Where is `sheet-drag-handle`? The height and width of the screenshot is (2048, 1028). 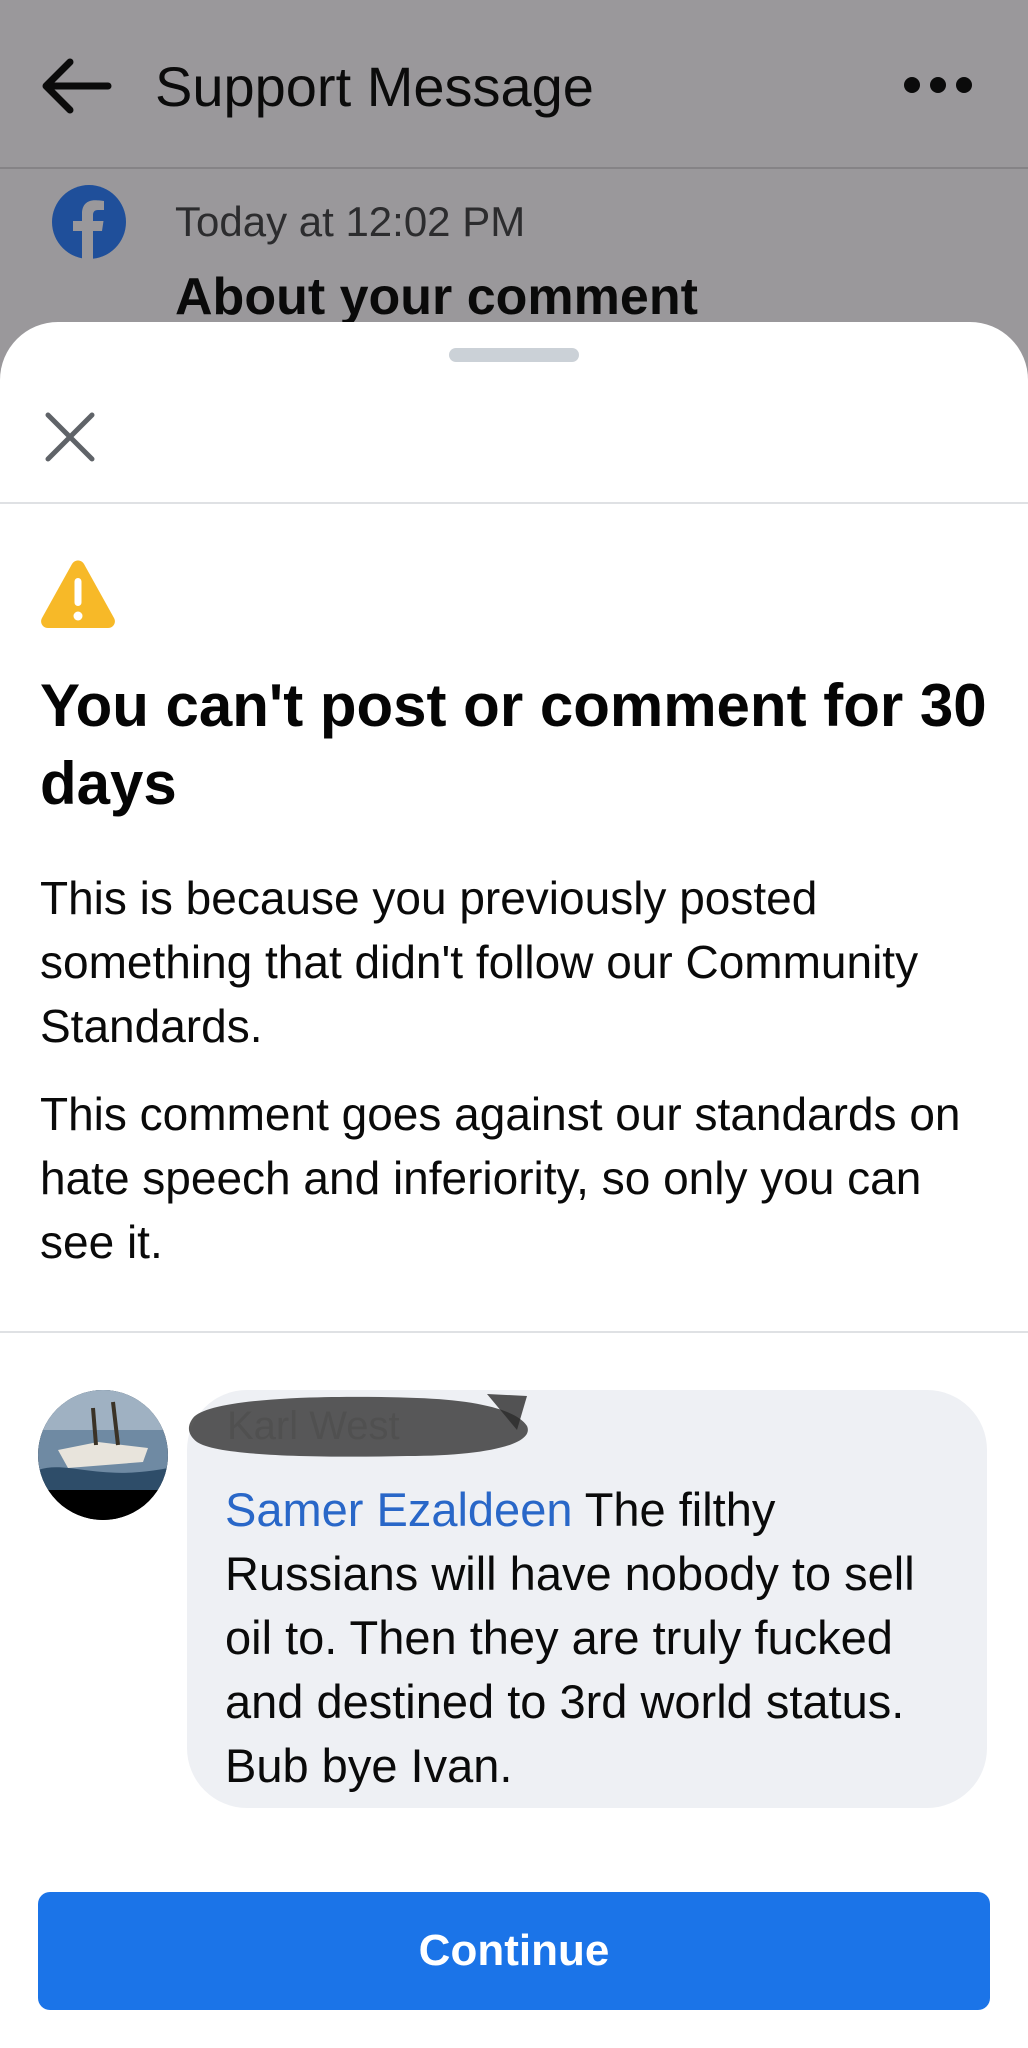
sheet-drag-handle is located at coordinates (514, 355).